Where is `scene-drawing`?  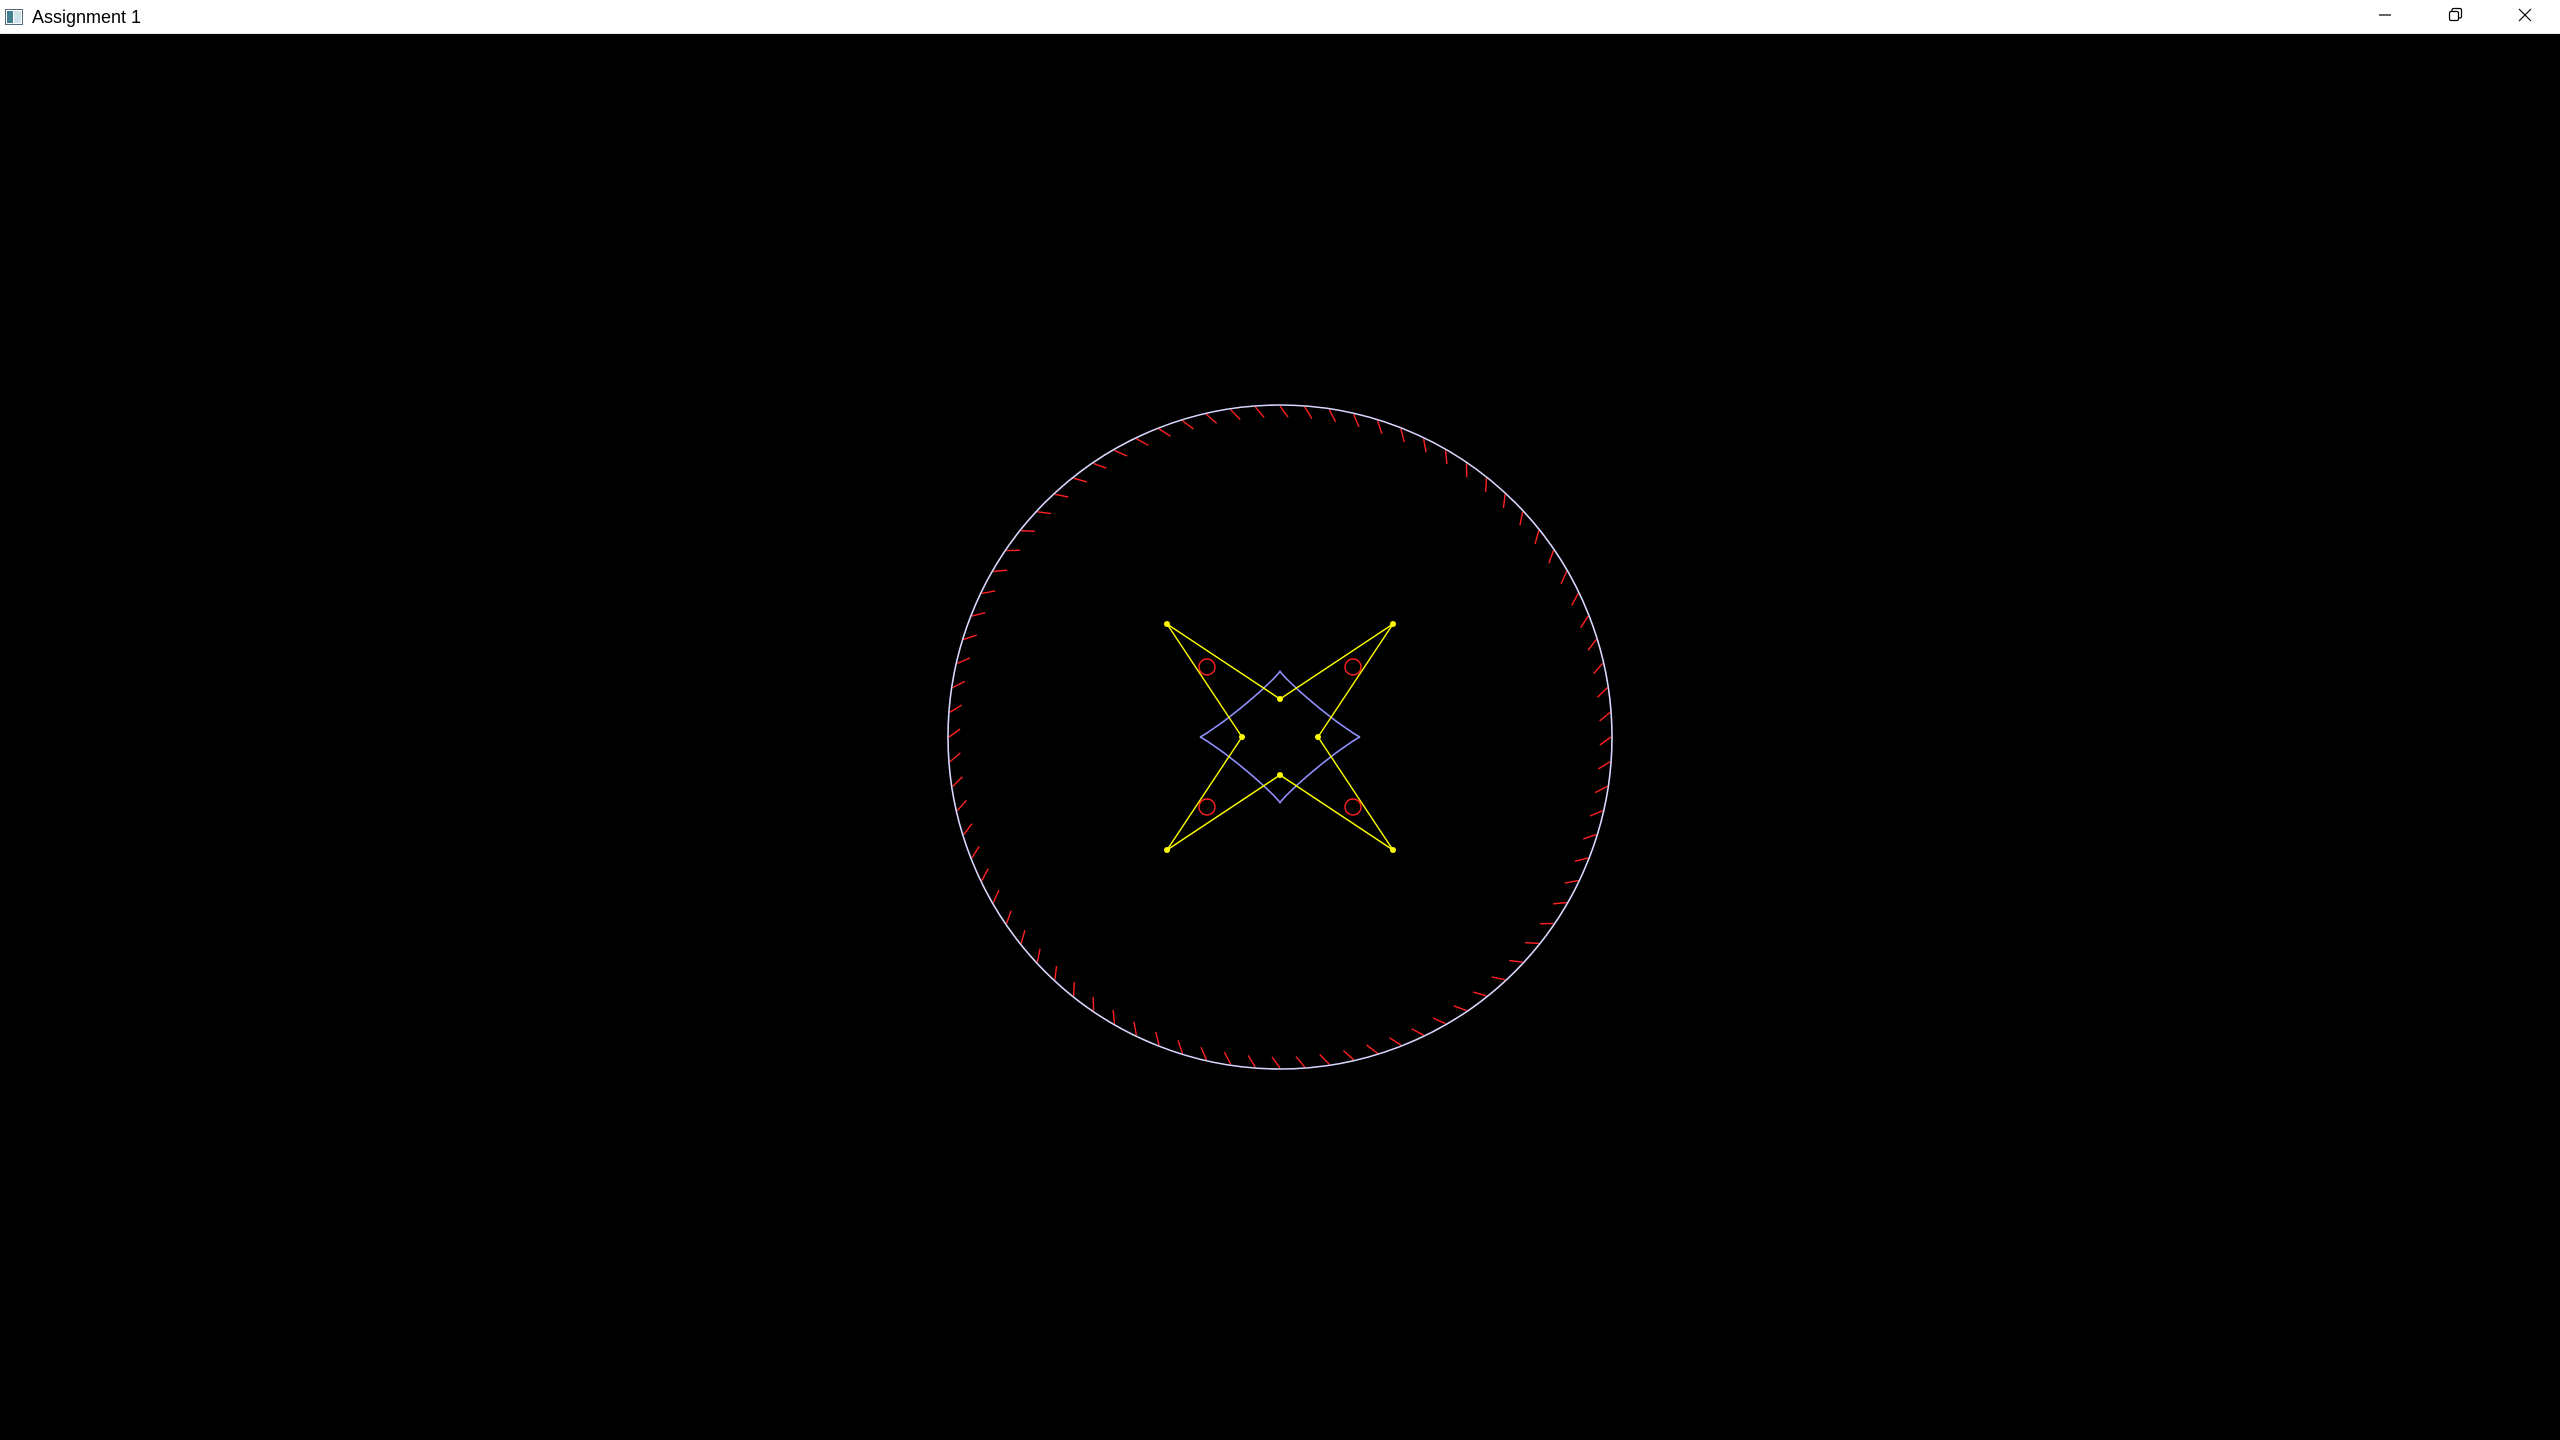 scene-drawing is located at coordinates (1280, 737).